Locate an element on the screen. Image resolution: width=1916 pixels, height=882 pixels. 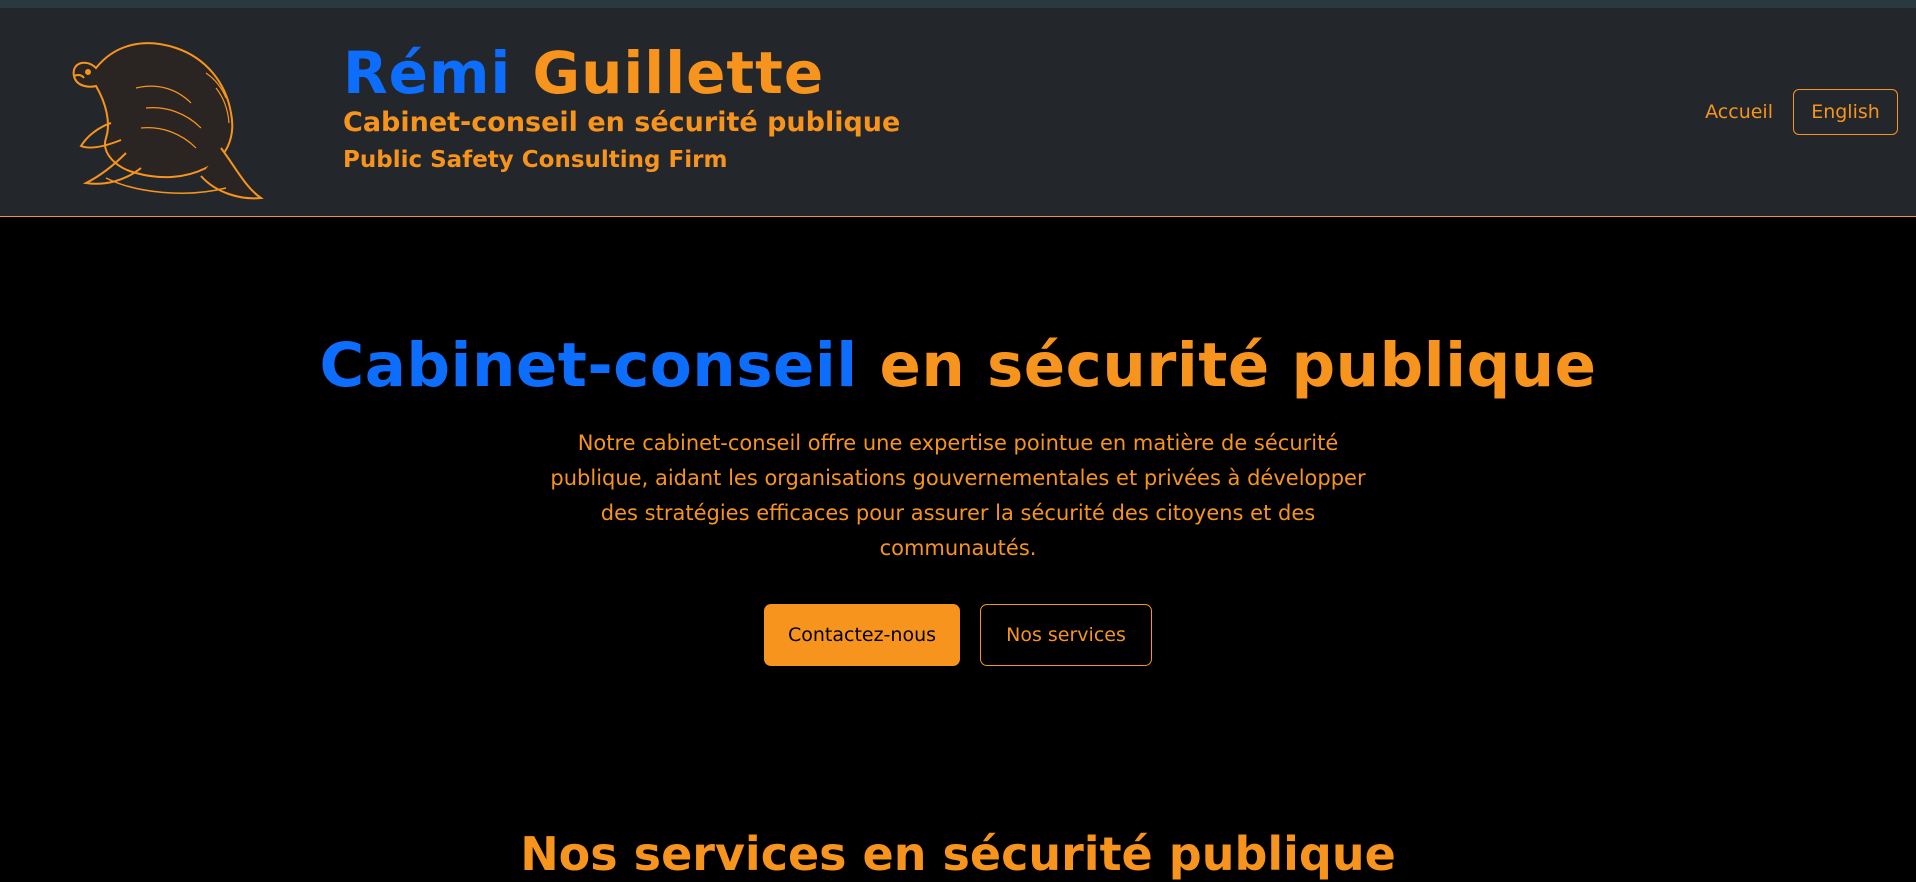
brand-first-name: Rémi is located at coordinates (427, 73).